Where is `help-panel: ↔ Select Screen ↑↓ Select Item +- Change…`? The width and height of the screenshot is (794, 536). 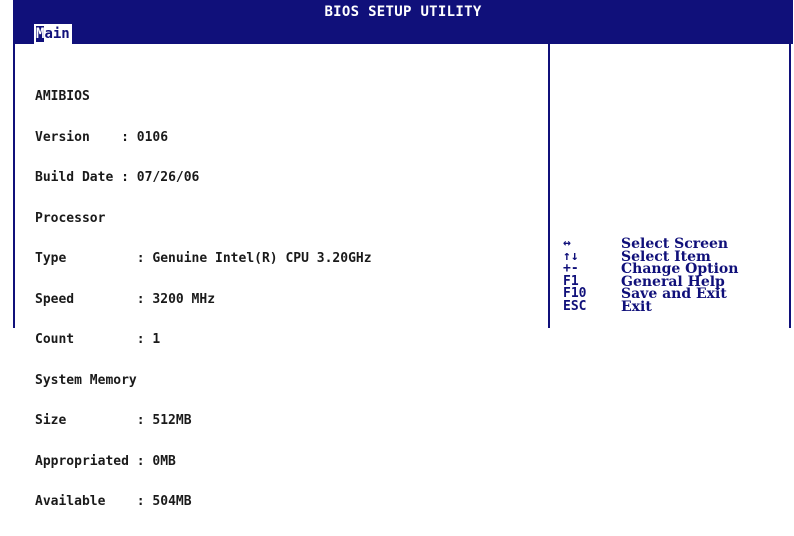 help-panel: ↔ Select Screen ↑↓ Select Item +- Change… is located at coordinates (650, 276).